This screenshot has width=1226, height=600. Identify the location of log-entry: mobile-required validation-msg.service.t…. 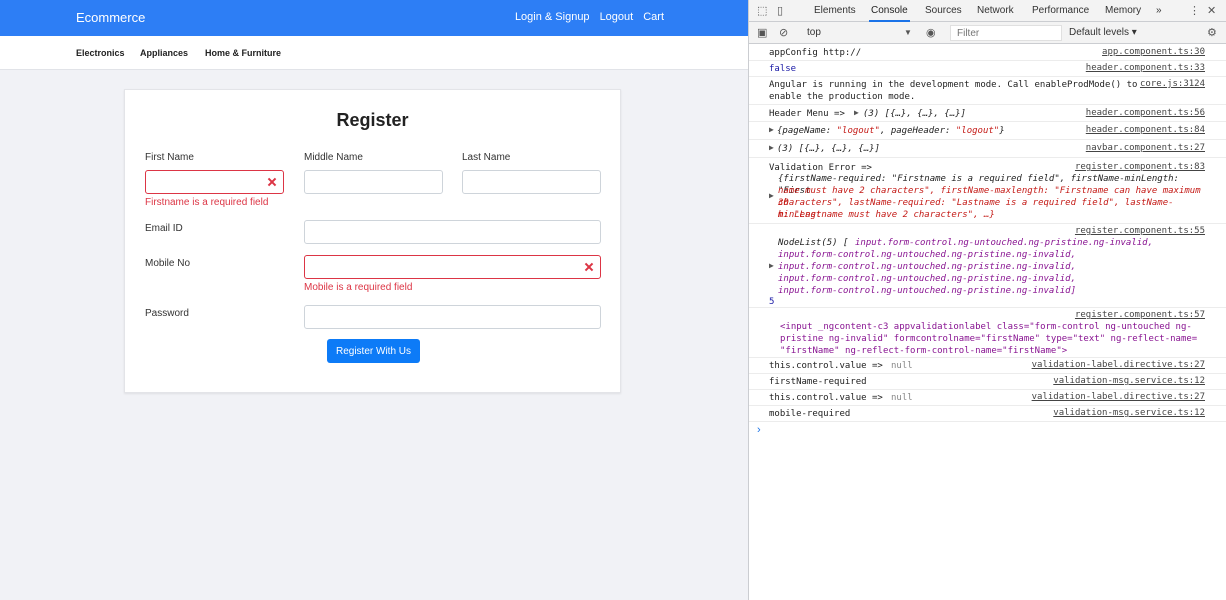
(987, 414).